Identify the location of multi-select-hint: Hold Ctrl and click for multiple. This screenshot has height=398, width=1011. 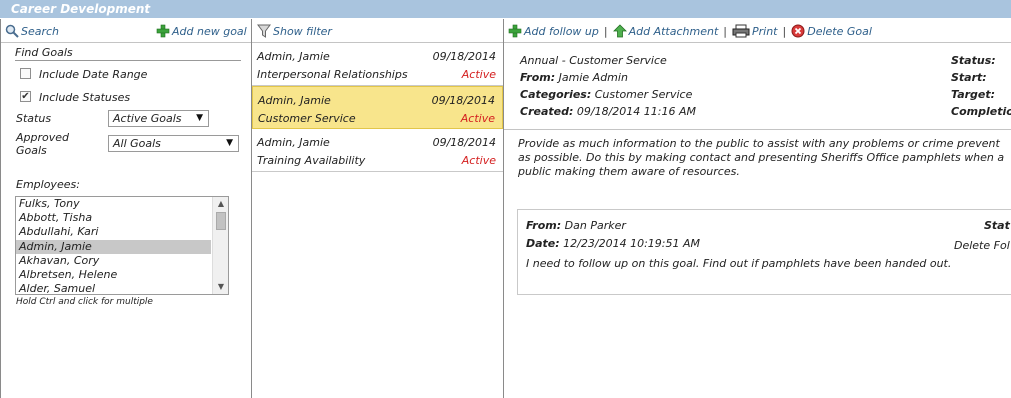
(84, 302).